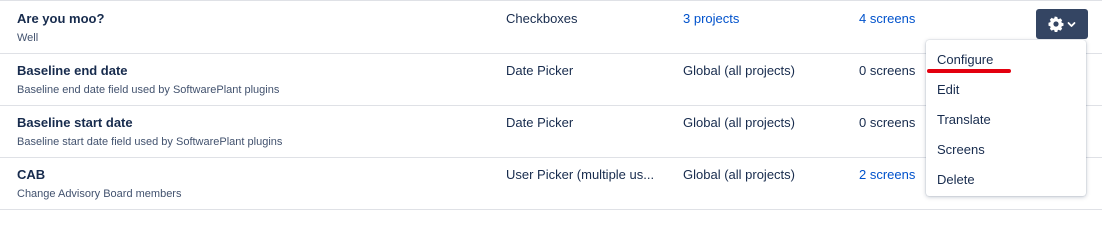  What do you see at coordinates (964, 119) in the screenshot?
I see `menu-item-translate: Translate` at bounding box center [964, 119].